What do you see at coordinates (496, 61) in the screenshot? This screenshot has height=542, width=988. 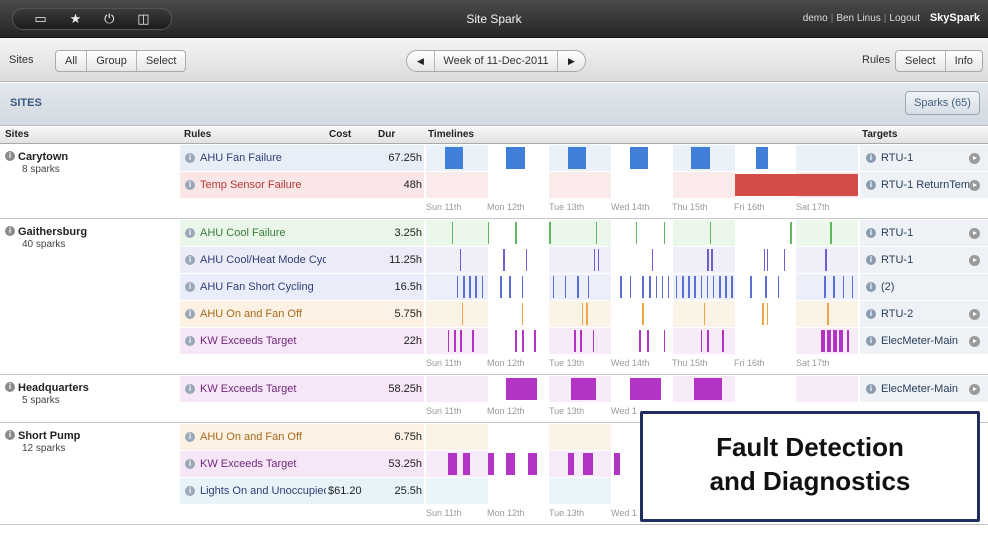 I see `week-label: Week of 11-Dec-2011` at bounding box center [496, 61].